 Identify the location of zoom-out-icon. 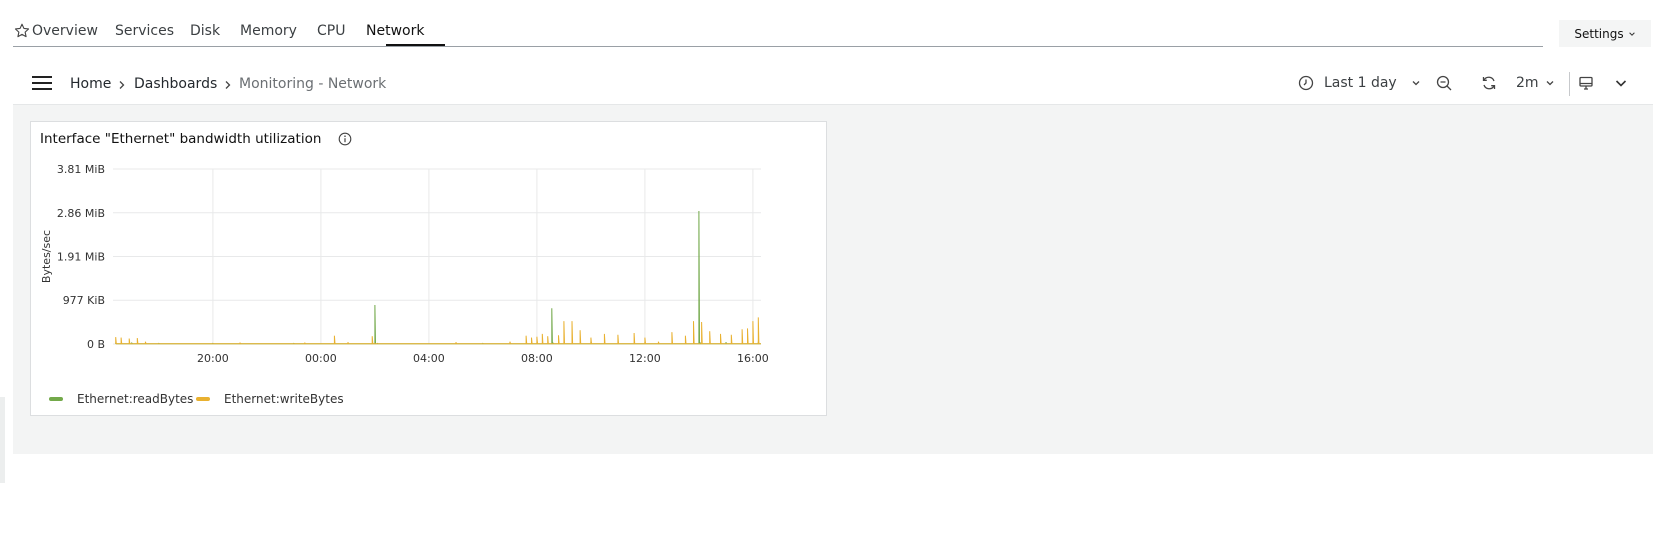
(1444, 82).